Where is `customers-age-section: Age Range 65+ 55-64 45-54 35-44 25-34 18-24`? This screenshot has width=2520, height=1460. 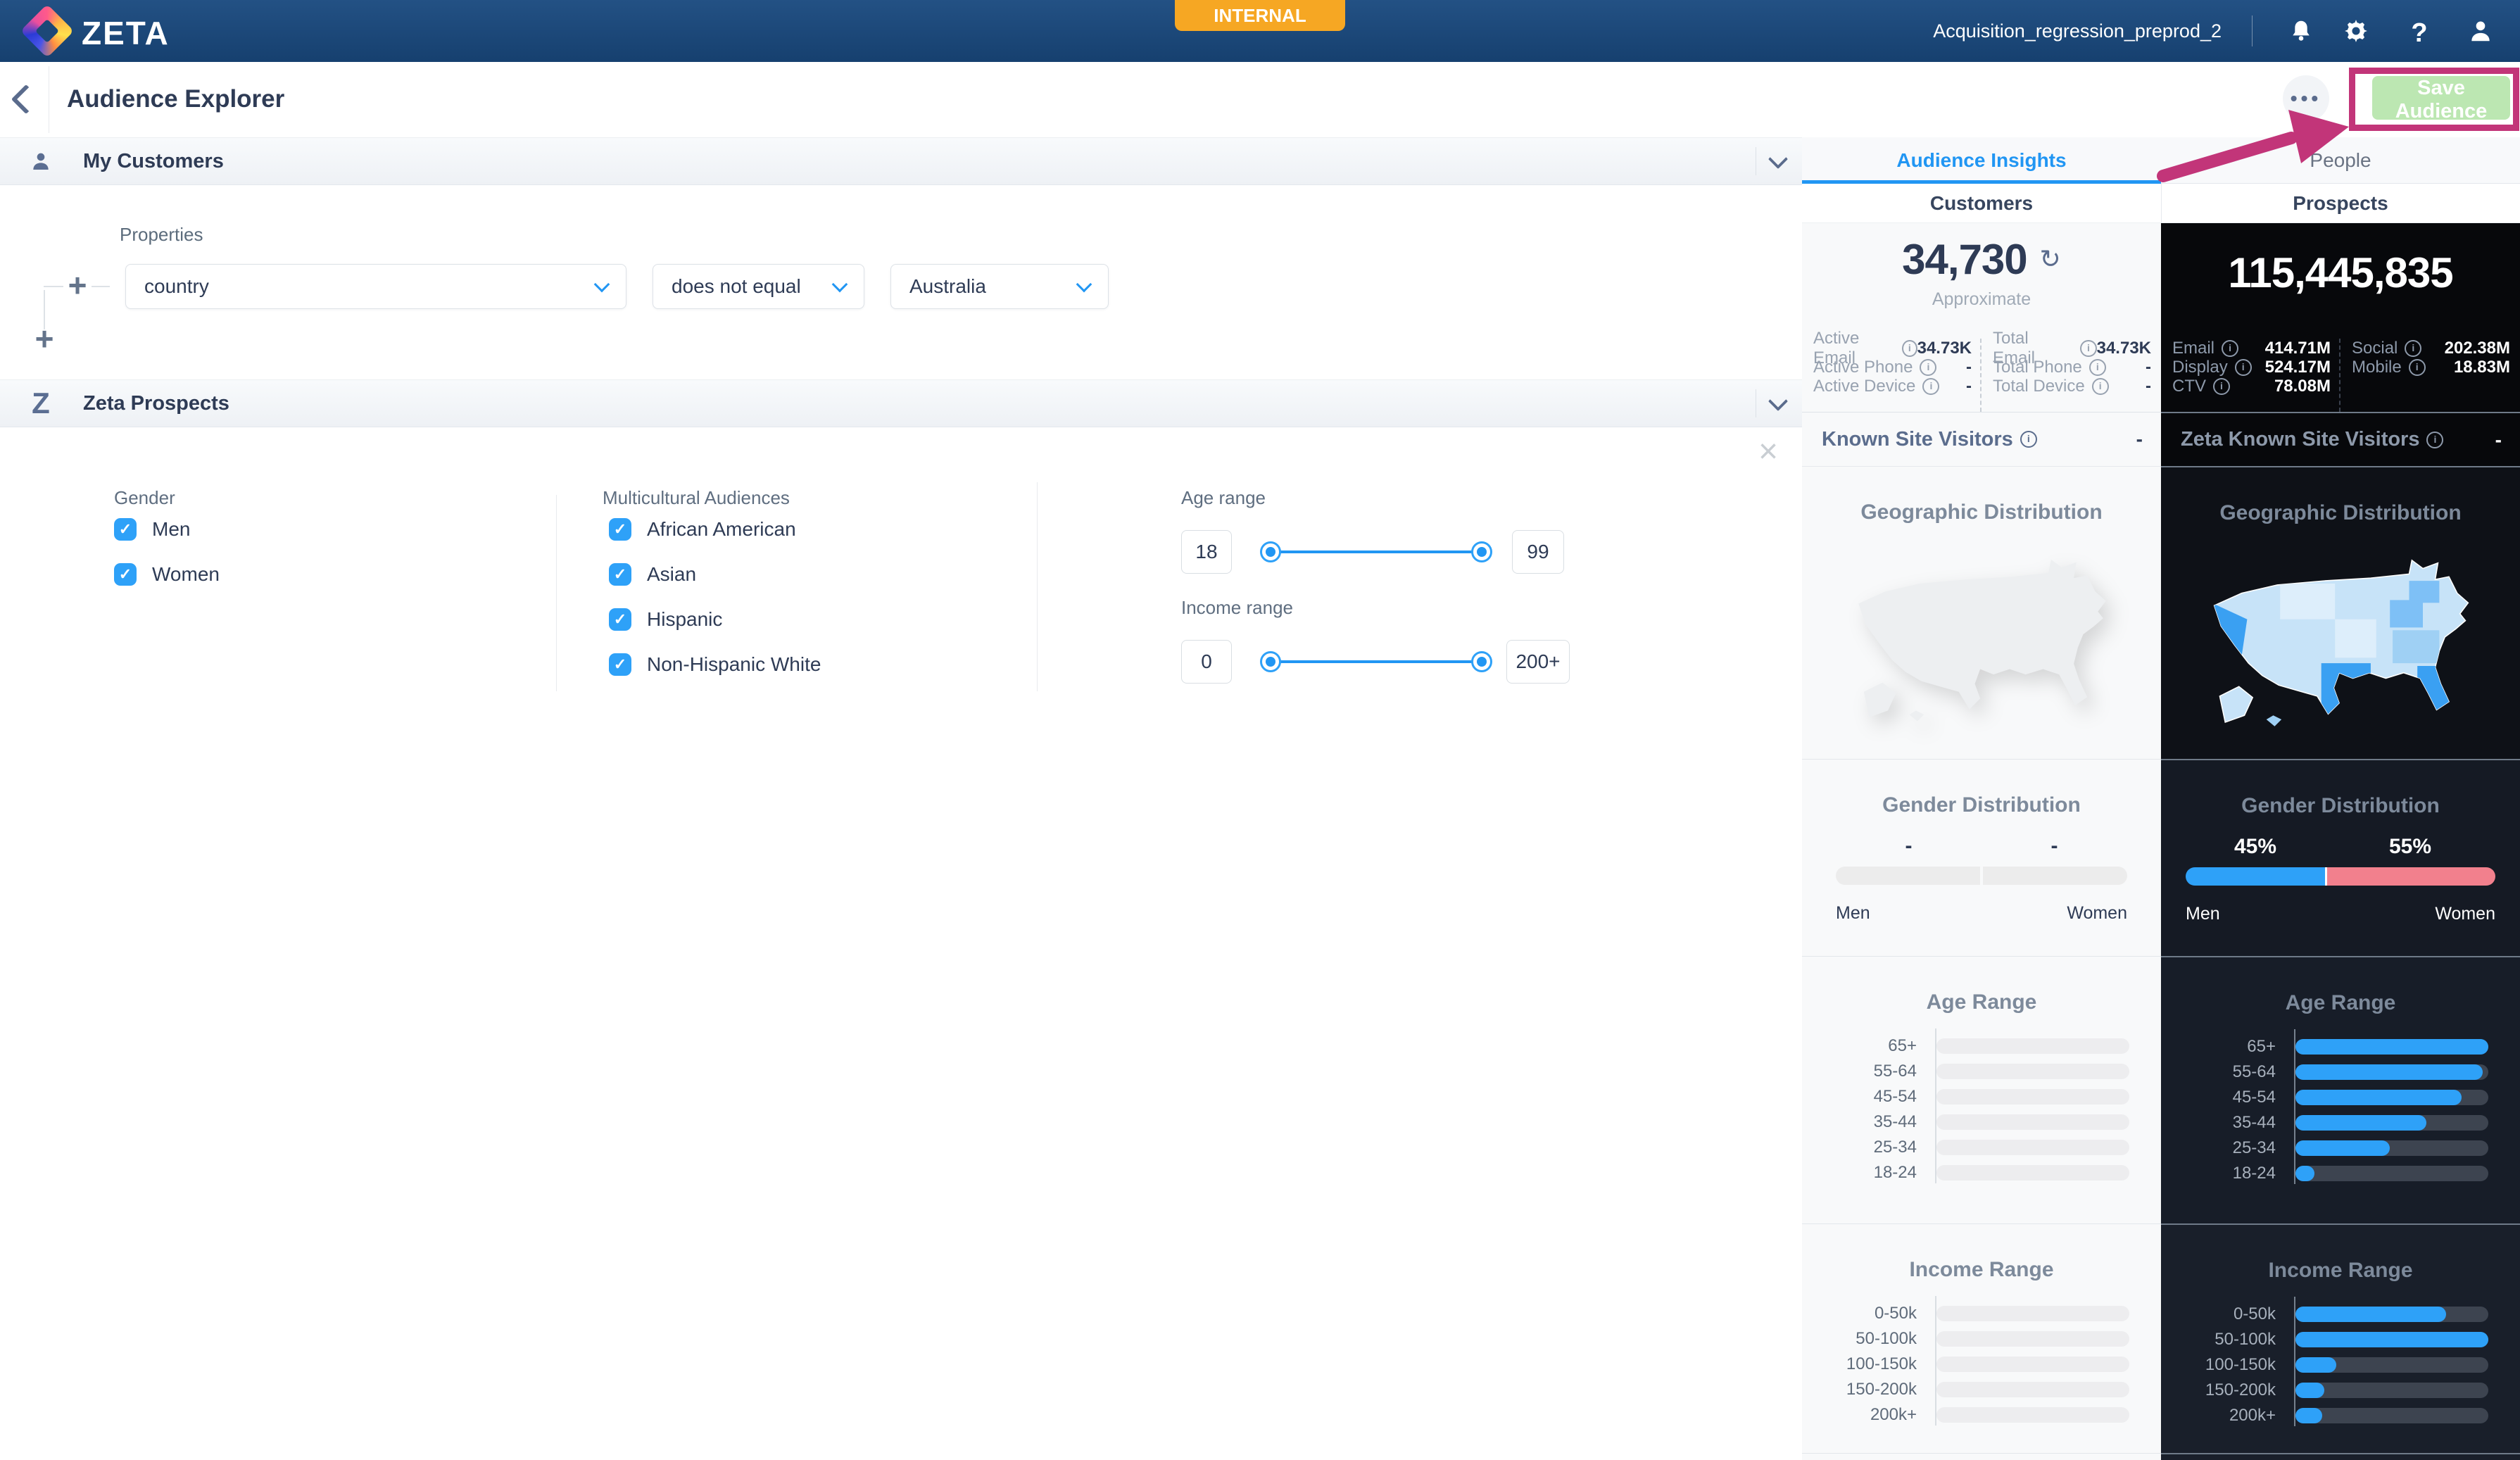 customers-age-section: Age Range 65+ 55-64 45-54 35-44 25-34 18-24 is located at coordinates (1982, 1089).